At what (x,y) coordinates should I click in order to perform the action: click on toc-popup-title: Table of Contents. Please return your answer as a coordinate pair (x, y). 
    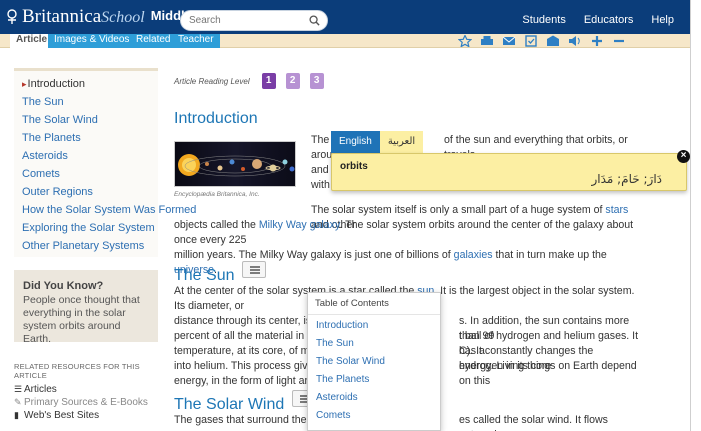
    Looking at the image, I should click on (374, 304).